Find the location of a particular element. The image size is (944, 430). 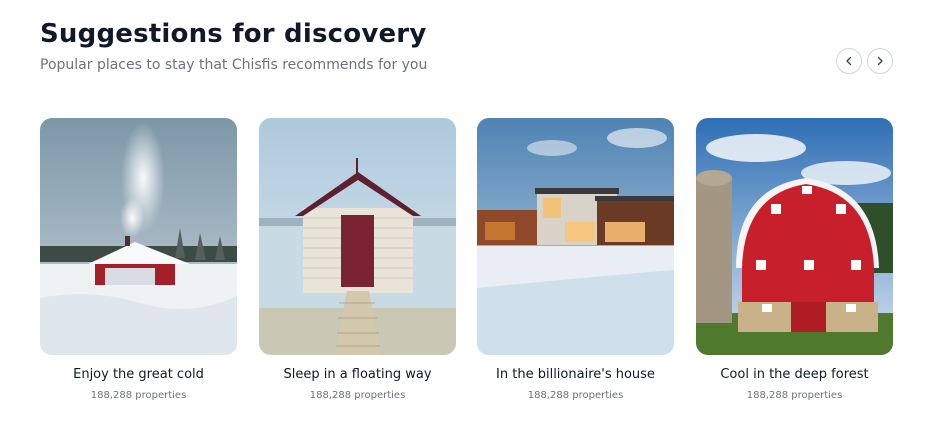

card-title: In the billionaire's house is located at coordinates (575, 375).